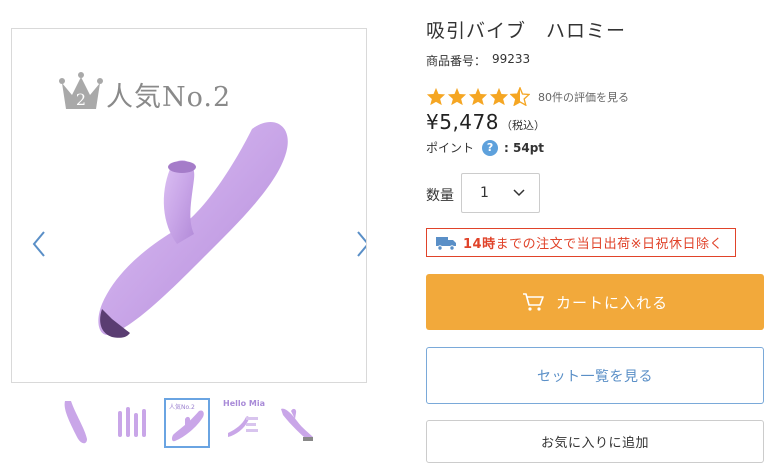  What do you see at coordinates (479, 244) in the screenshot?
I see `shipping-cutoff: 14時` at bounding box center [479, 244].